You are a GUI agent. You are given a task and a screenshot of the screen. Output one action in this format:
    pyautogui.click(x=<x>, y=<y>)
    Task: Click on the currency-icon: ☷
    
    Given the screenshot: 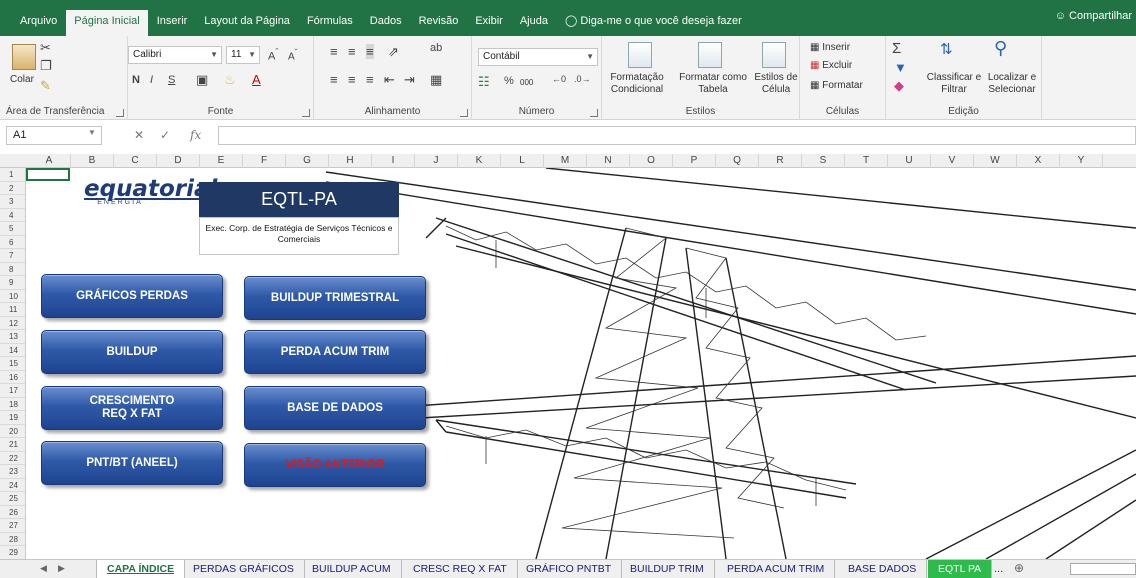 What is the action you would take?
    pyautogui.click(x=484, y=82)
    